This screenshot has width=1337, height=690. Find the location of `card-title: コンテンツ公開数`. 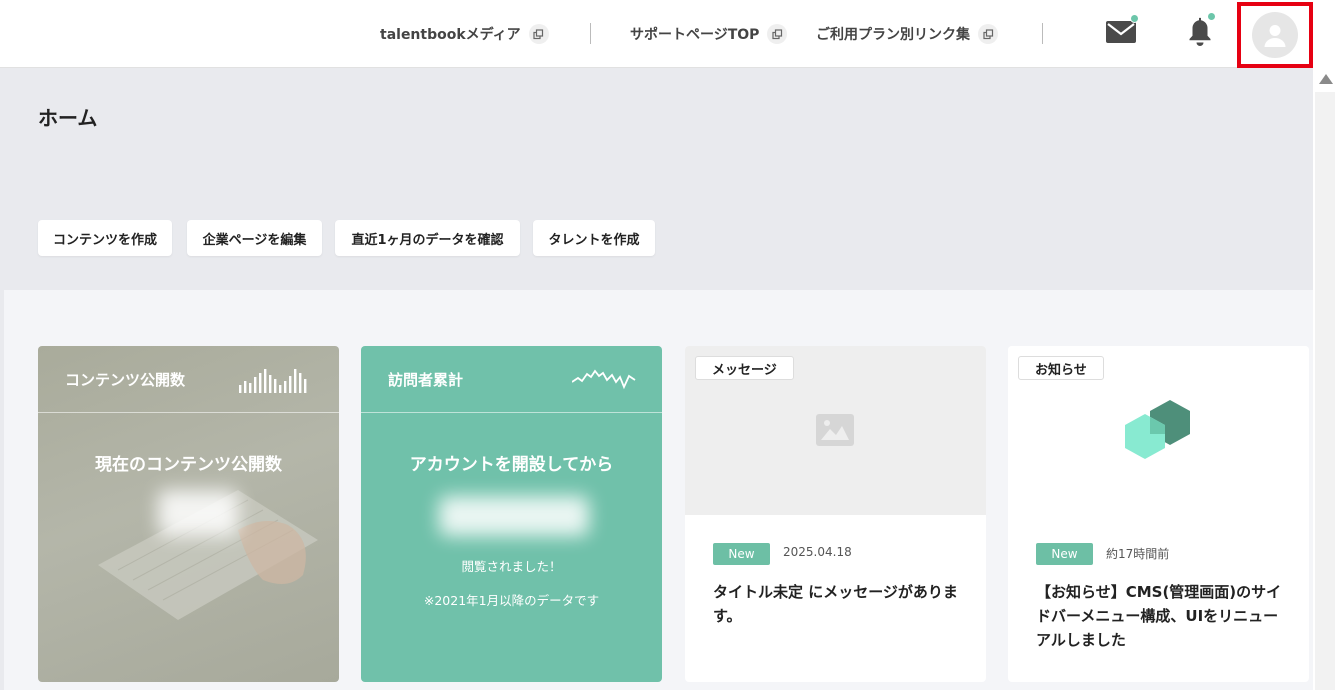

card-title: コンテンツ公開数 is located at coordinates (125, 380).